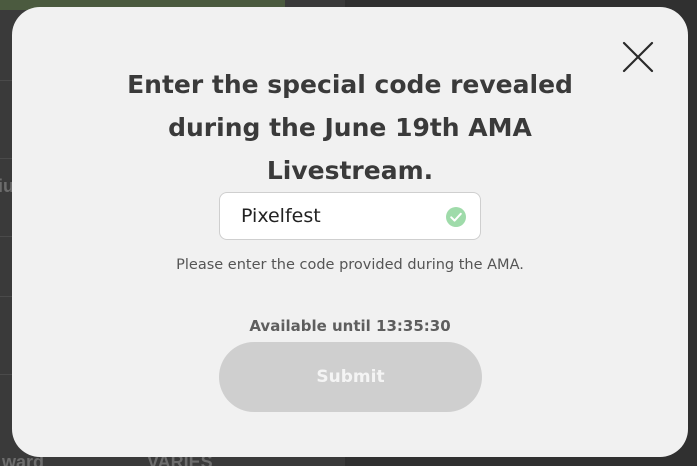 The image size is (697, 466). I want to click on close-button, so click(638, 57).